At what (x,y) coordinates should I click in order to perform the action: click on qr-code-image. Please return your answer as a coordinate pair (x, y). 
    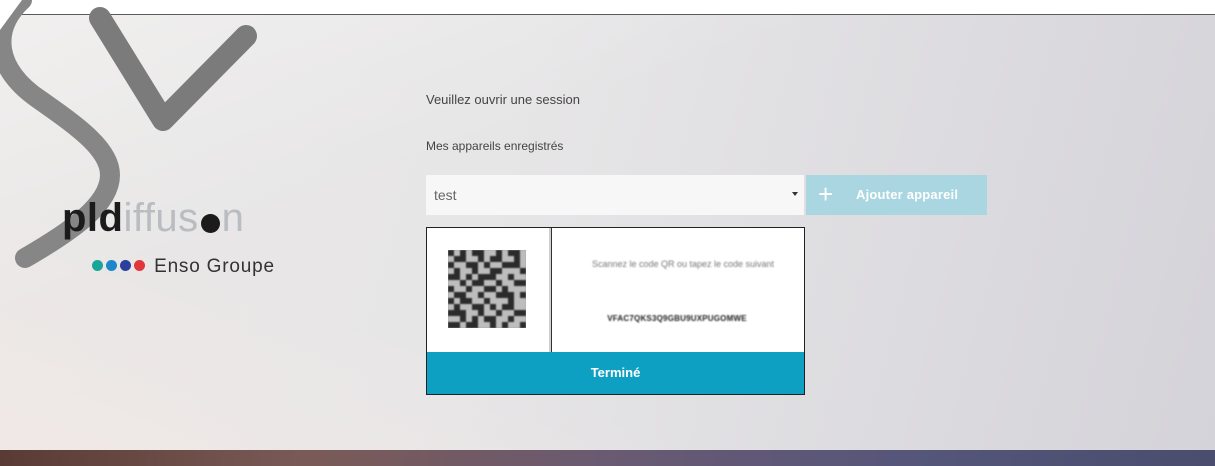
    Looking at the image, I should click on (487, 289).